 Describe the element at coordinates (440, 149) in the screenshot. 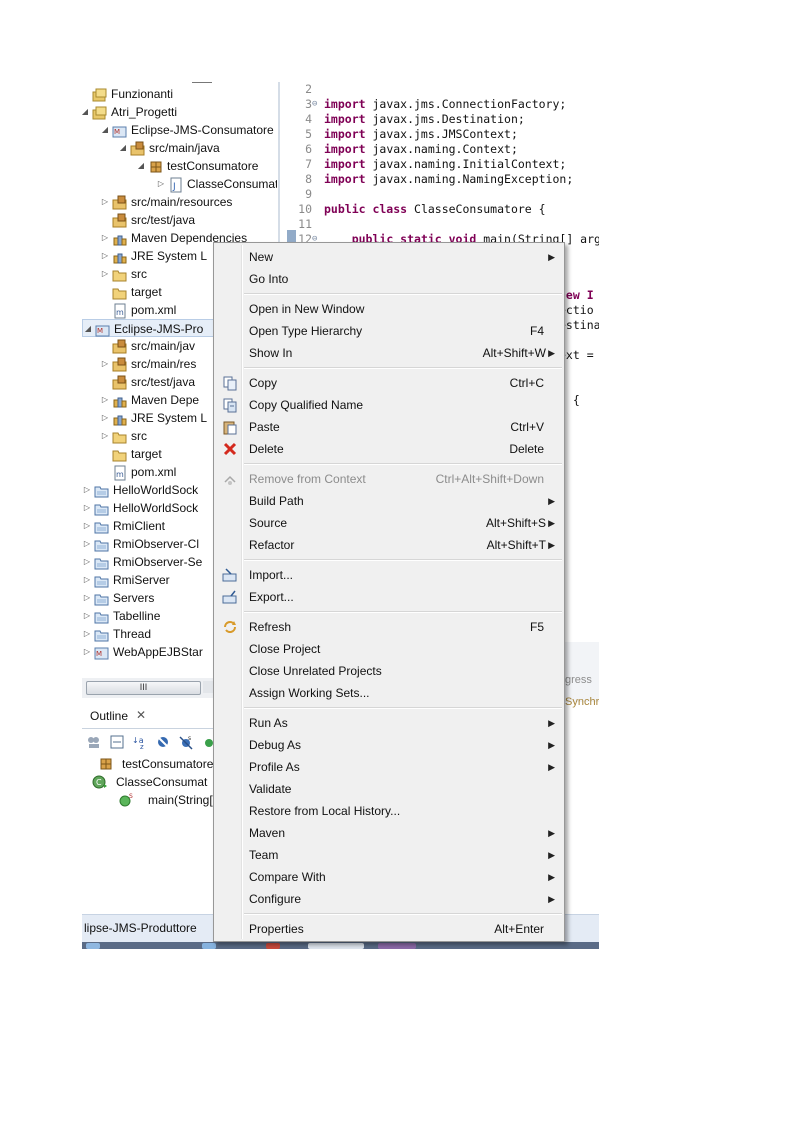

I see `code-line: 6 import javax.naming.Context;` at that location.